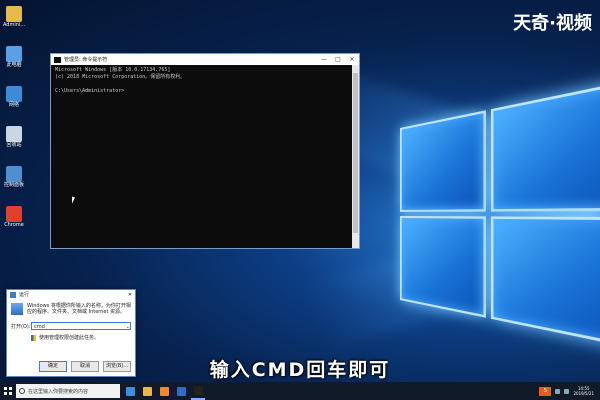  Describe the element at coordinates (58, 391) in the screenshot. I see `search-placeholder: 在这里输入你要搜索的内容` at that location.